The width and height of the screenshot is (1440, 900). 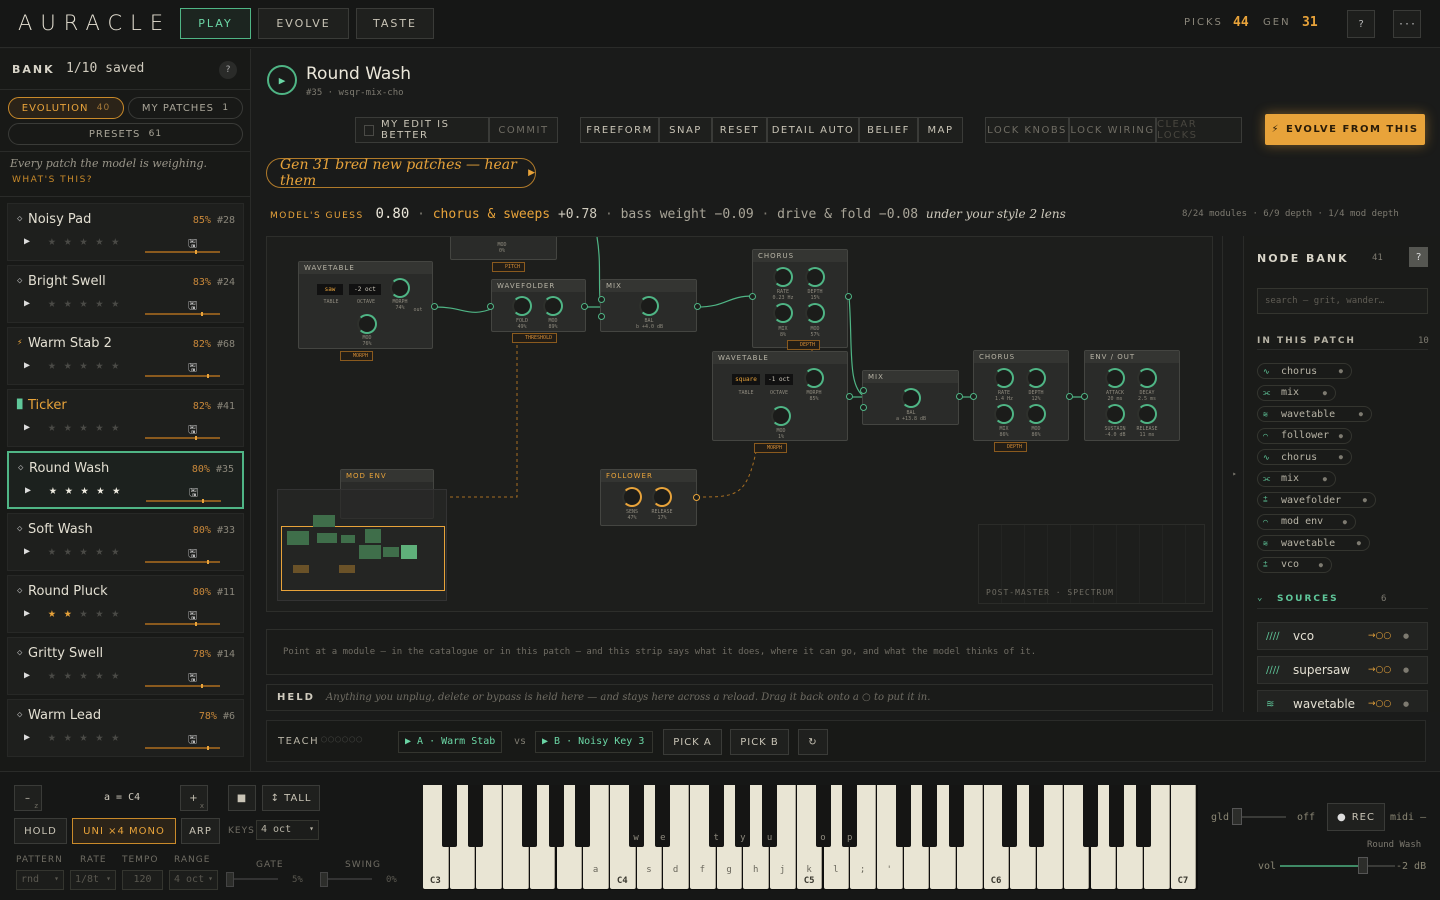 I want to click on module-partial: MOD 0%, so click(x=503, y=248).